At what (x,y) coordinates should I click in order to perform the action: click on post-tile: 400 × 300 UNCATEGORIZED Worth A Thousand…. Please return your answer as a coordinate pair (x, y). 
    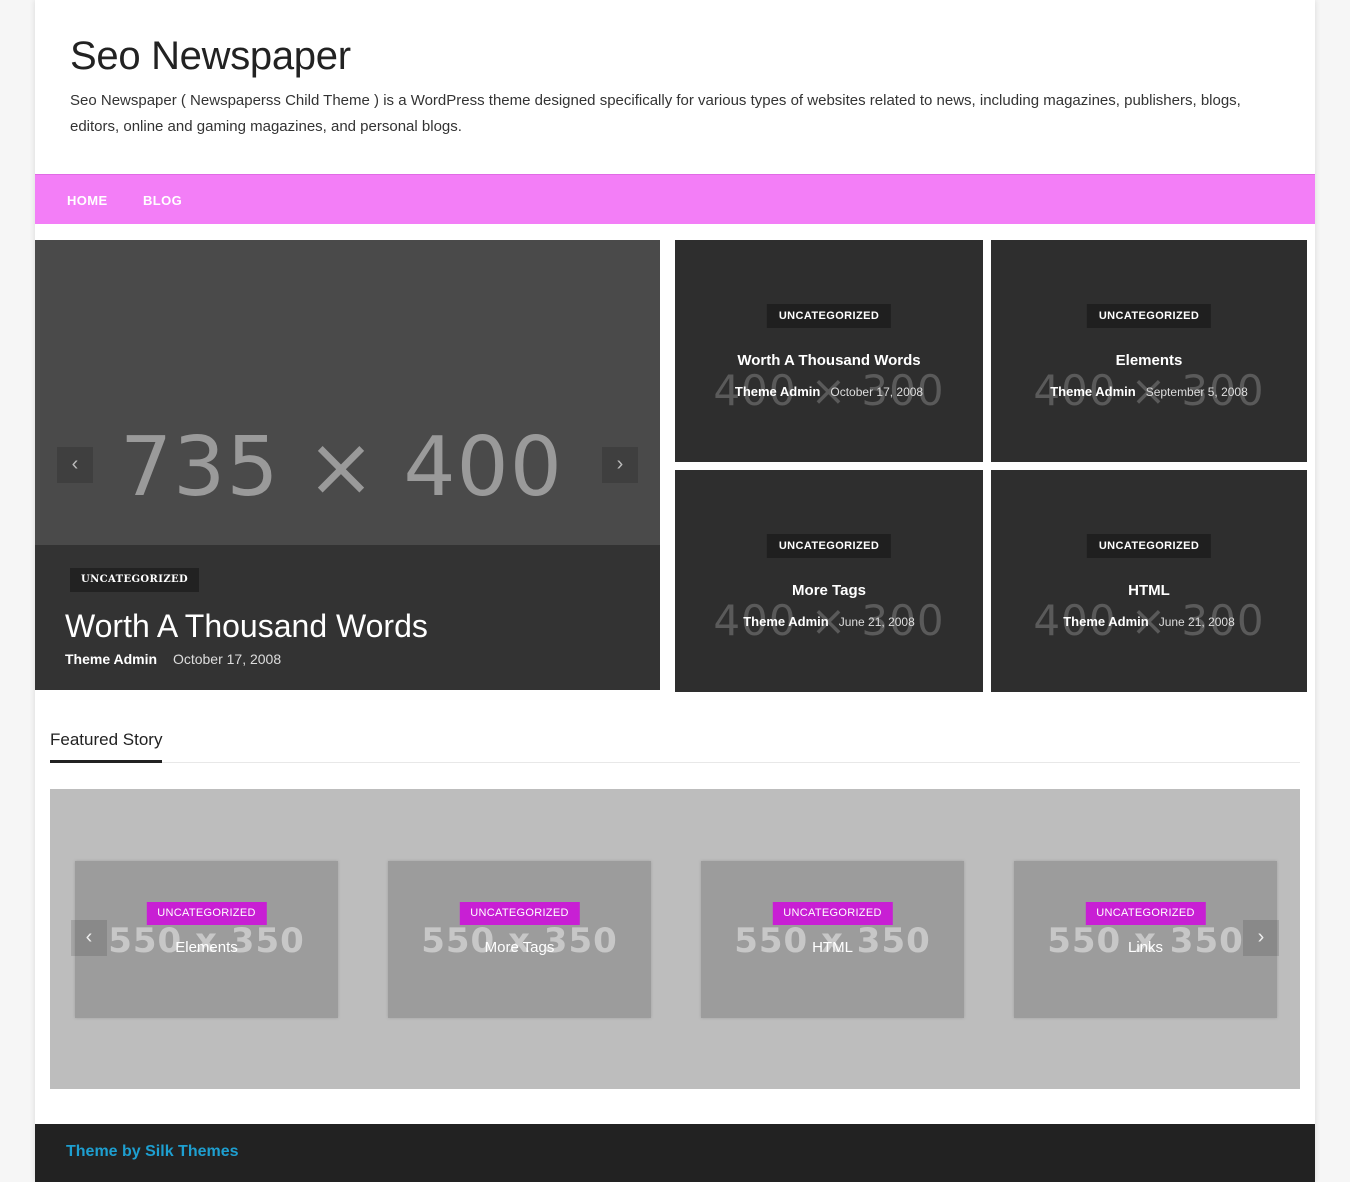
    Looking at the image, I should click on (829, 351).